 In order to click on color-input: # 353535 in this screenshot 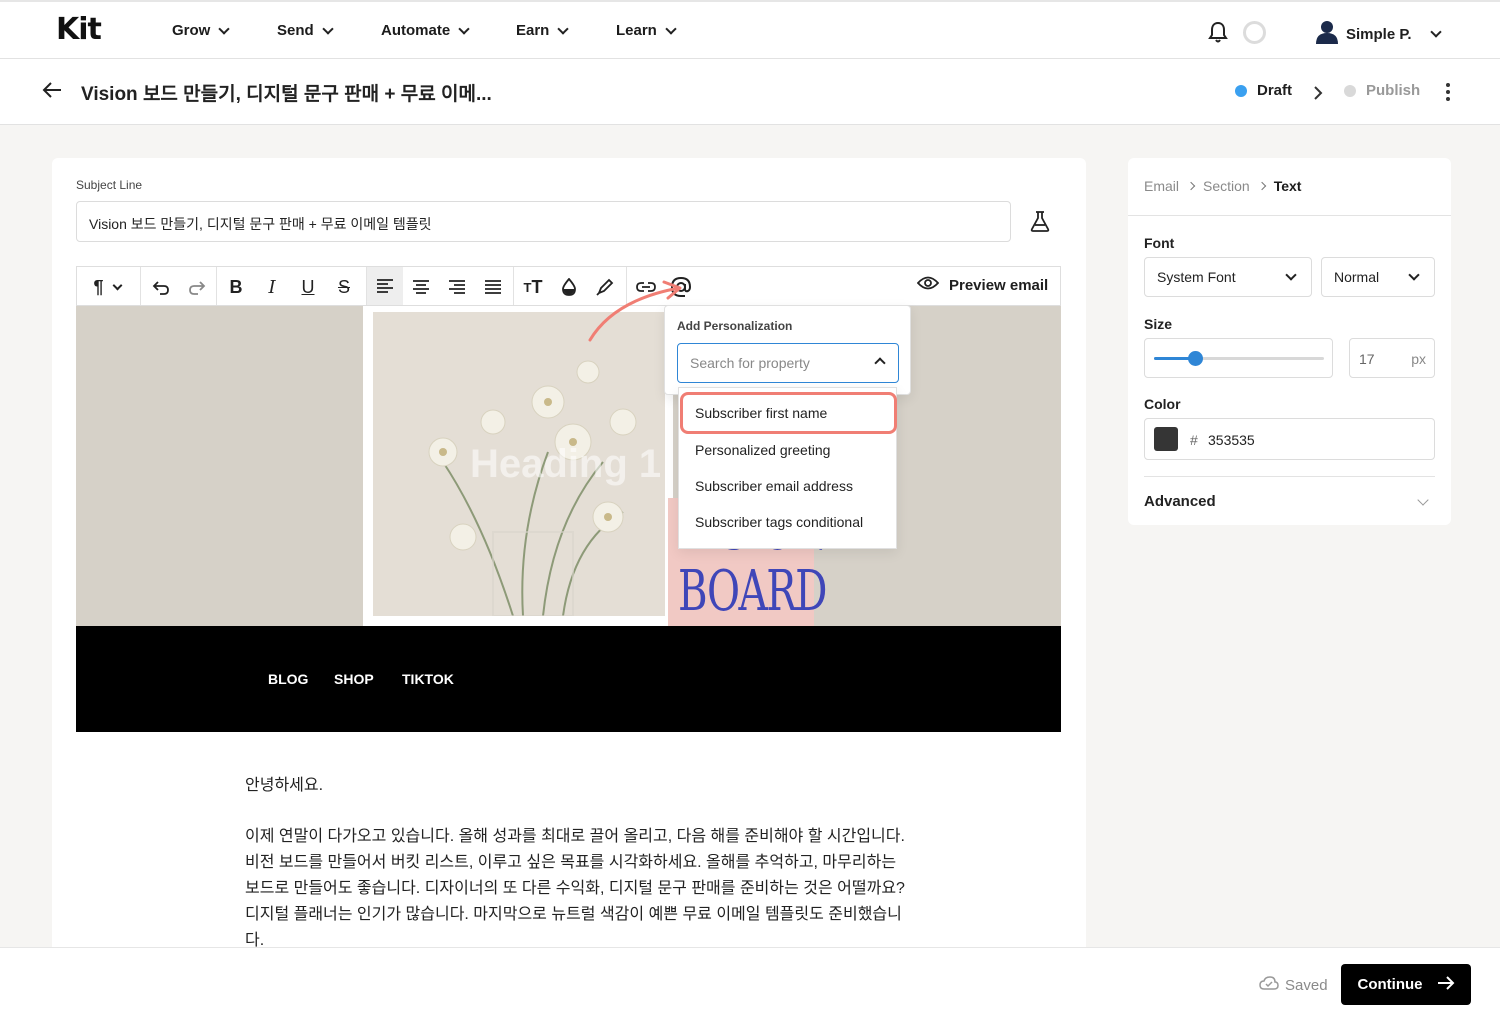, I will do `click(1289, 439)`.